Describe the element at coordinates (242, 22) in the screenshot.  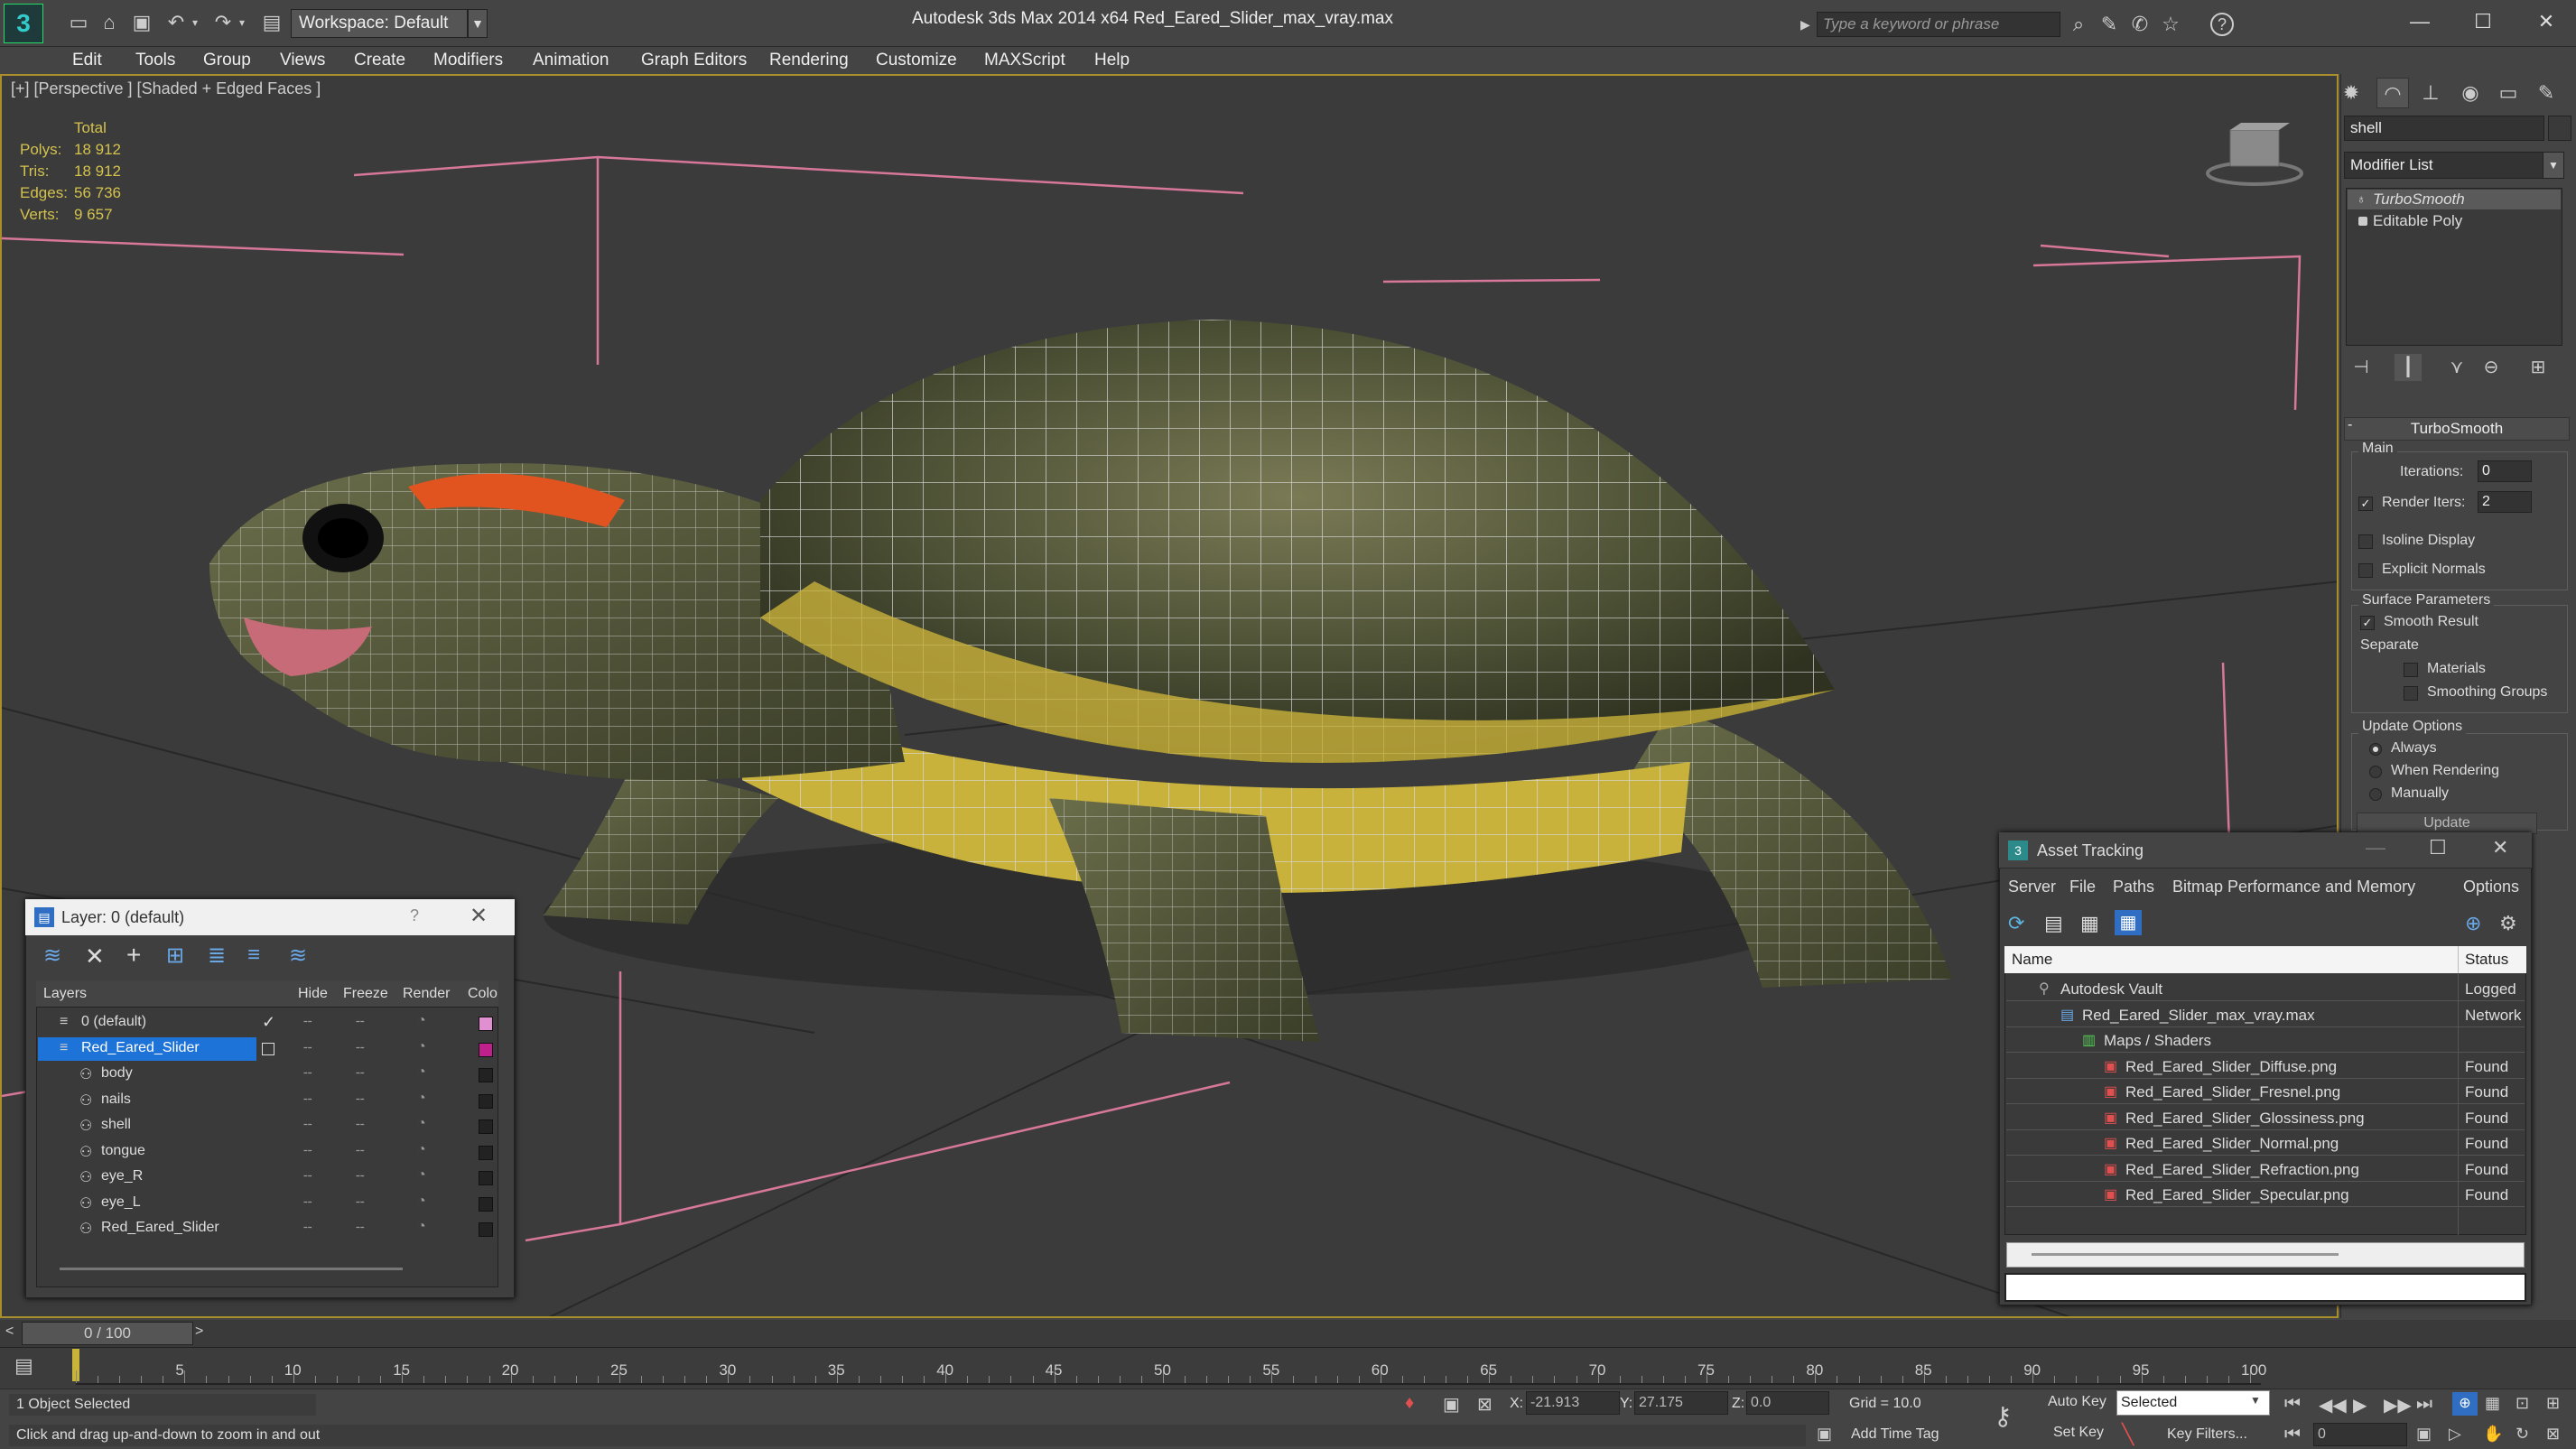
I see `redo-dropdown-icon: ▾` at that location.